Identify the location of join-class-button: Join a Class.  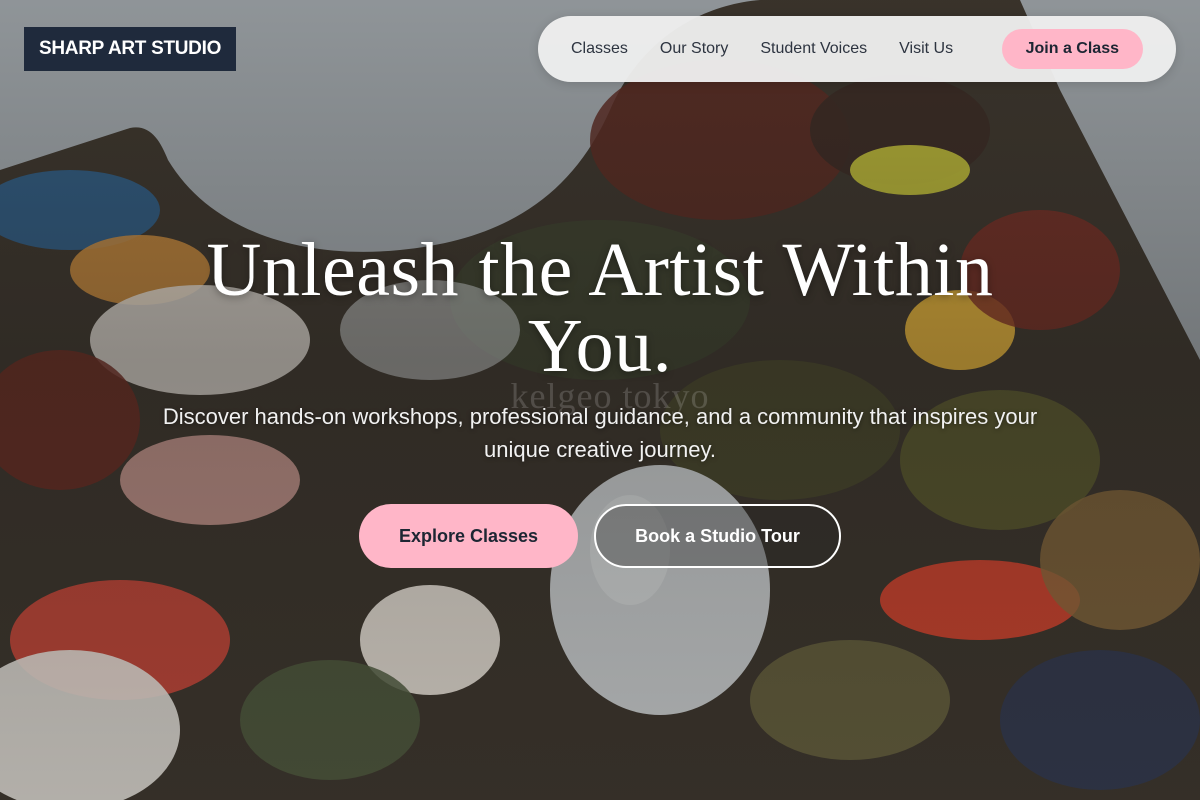
(1072, 49).